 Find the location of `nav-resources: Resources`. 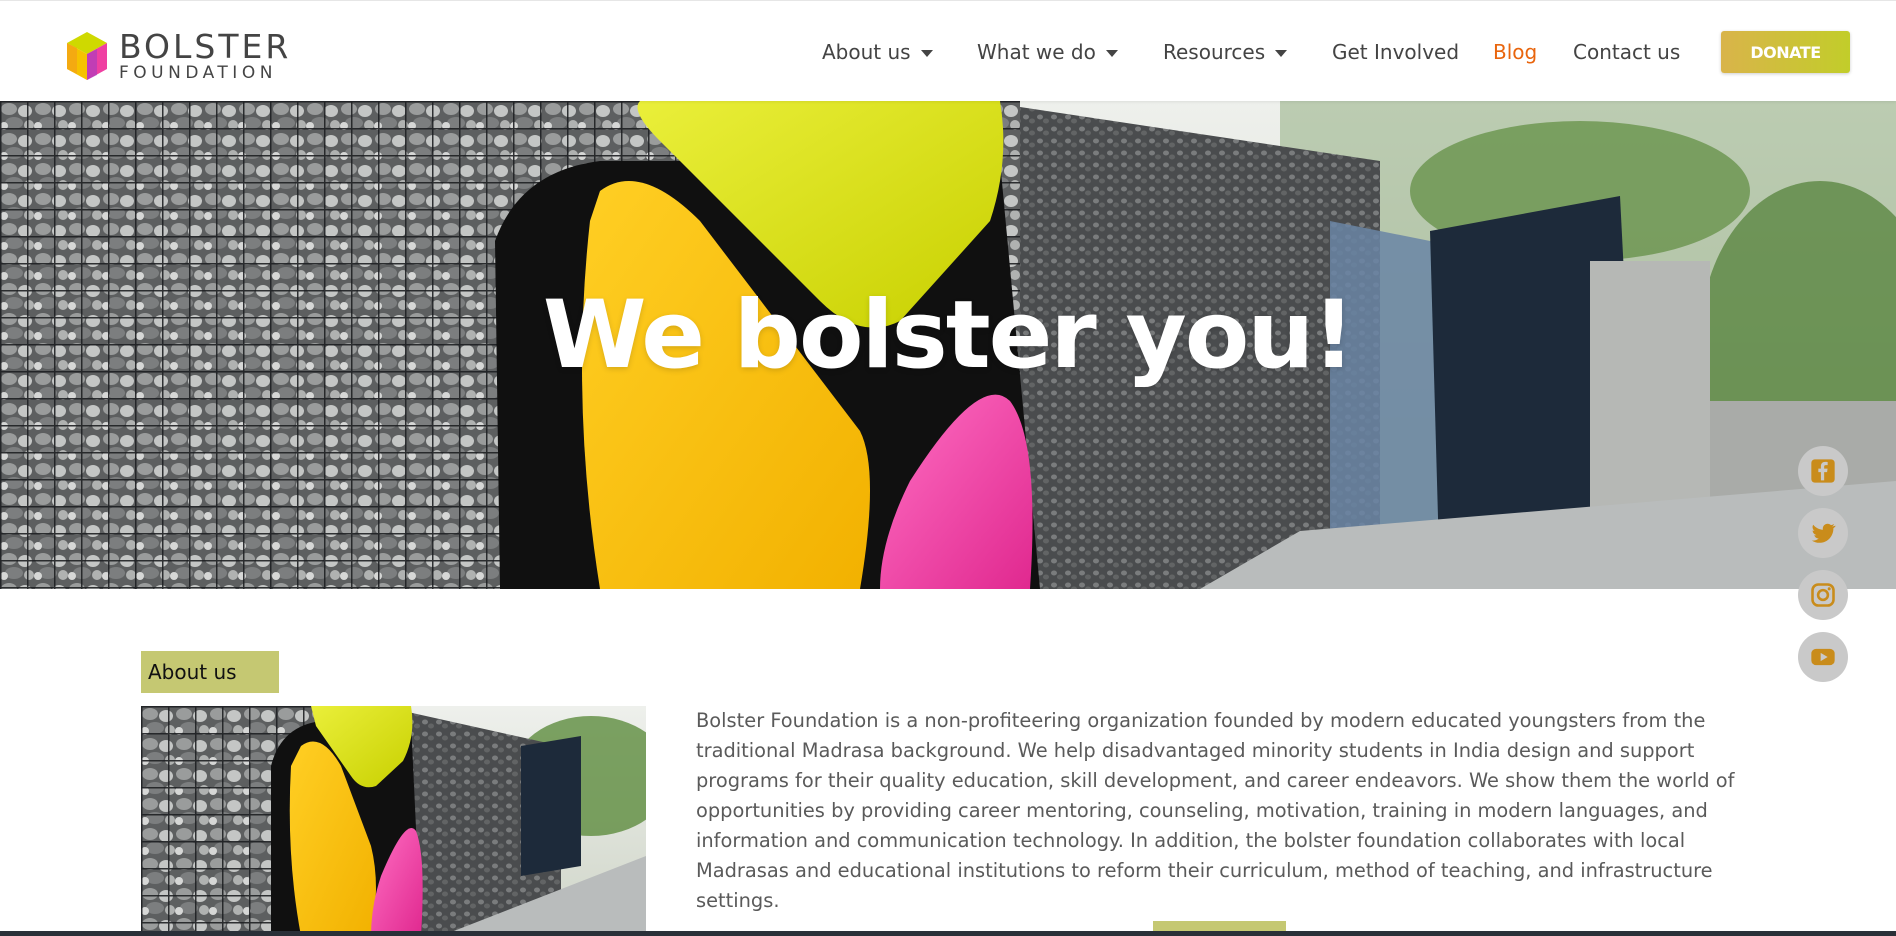

nav-resources: Resources is located at coordinates (1225, 52).